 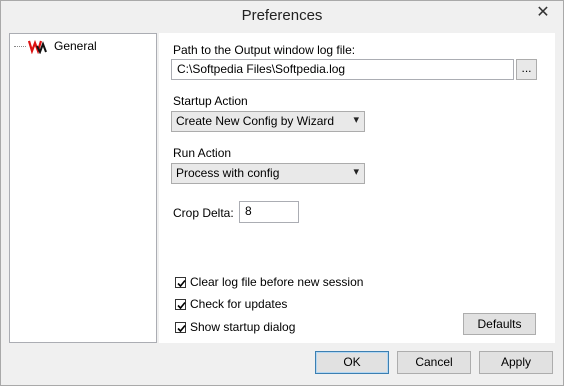 What do you see at coordinates (434, 362) in the screenshot?
I see `cancel-button: Cancel` at bounding box center [434, 362].